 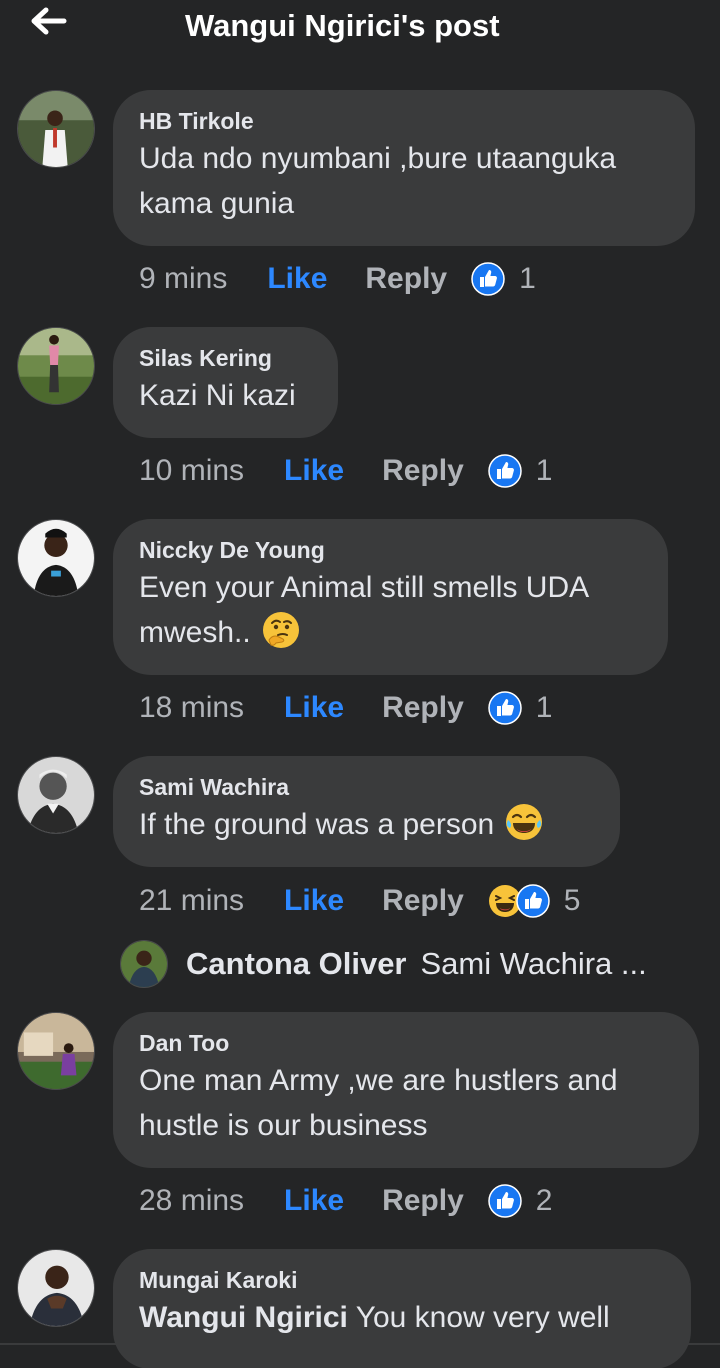 What do you see at coordinates (360, 1344) in the screenshot?
I see `divider` at bounding box center [360, 1344].